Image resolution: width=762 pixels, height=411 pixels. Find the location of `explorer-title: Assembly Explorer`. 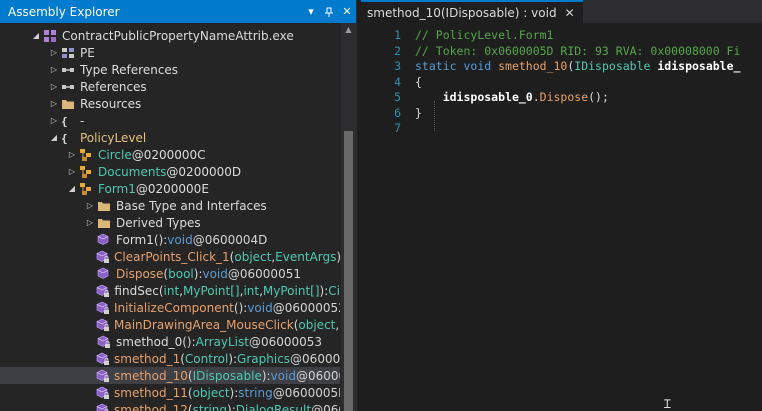

explorer-title: Assembly Explorer is located at coordinates (64, 11).